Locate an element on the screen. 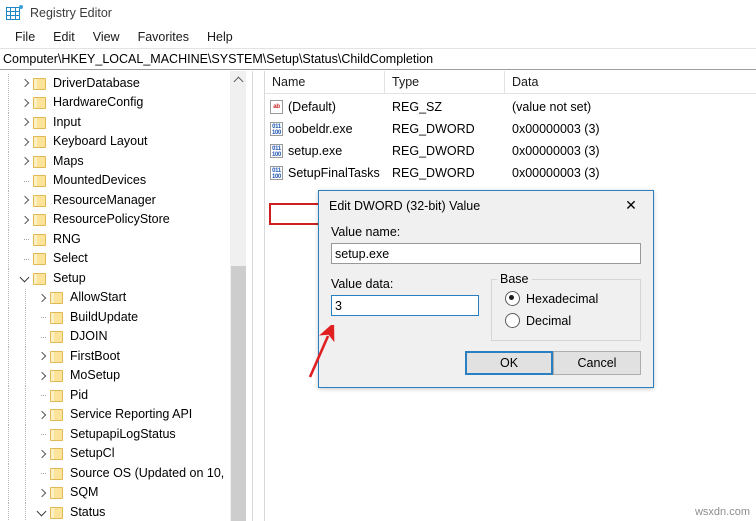 This screenshot has height=521, width=756. tree-item-pid: Pid is located at coordinates (118, 396).